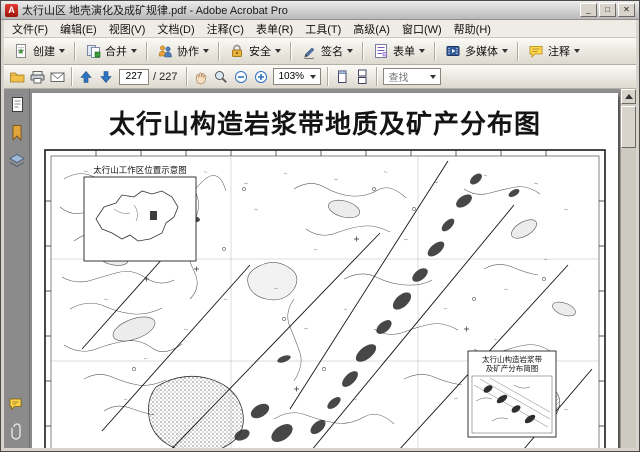 The width and height of the screenshot is (640, 452). Describe the element at coordinates (16, 403) in the screenshot. I see `comments-panel-button` at that location.